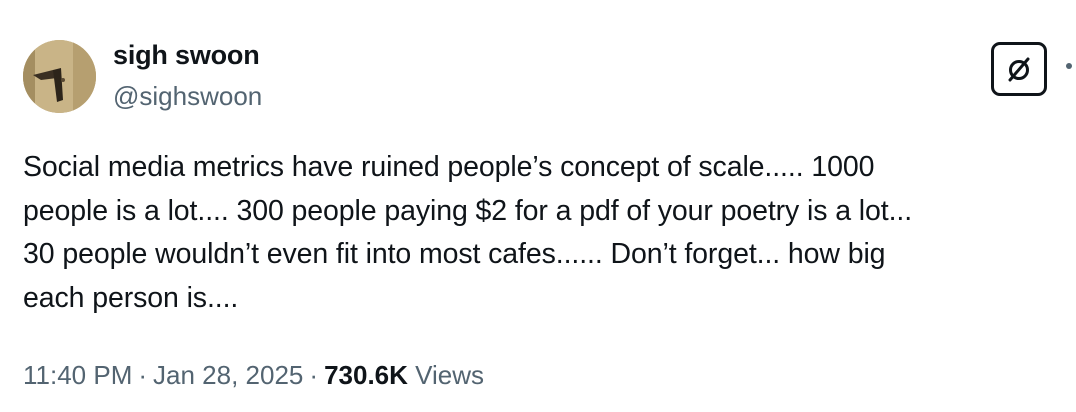 This screenshot has height=412, width=1076. I want to click on slashed-square-icon, so click(1019, 69).